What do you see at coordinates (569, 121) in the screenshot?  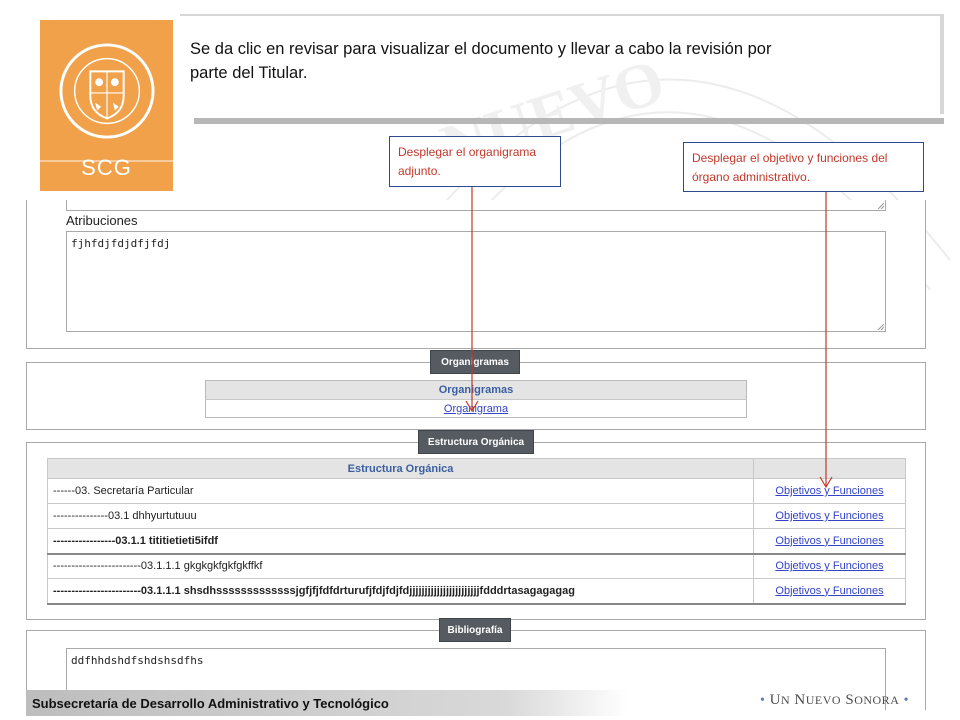 I see `gray-divider` at bounding box center [569, 121].